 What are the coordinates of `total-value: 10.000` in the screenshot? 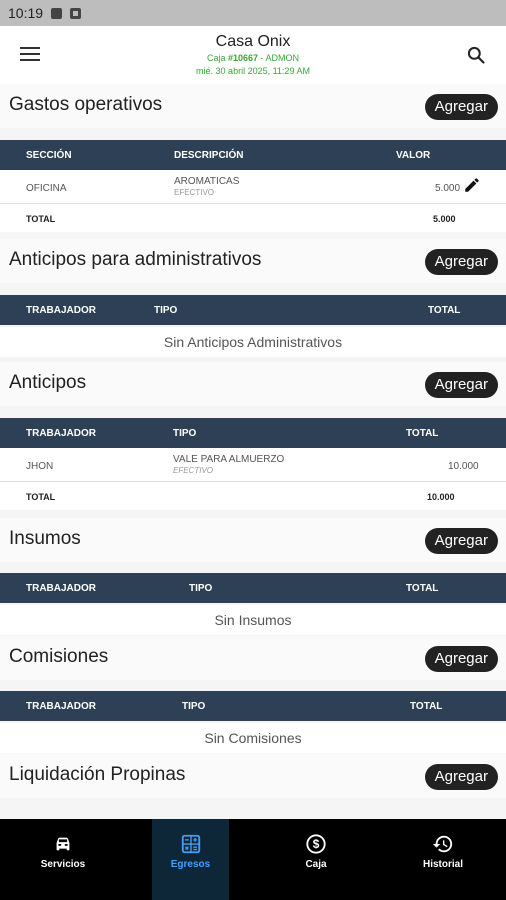 It's located at (441, 497).